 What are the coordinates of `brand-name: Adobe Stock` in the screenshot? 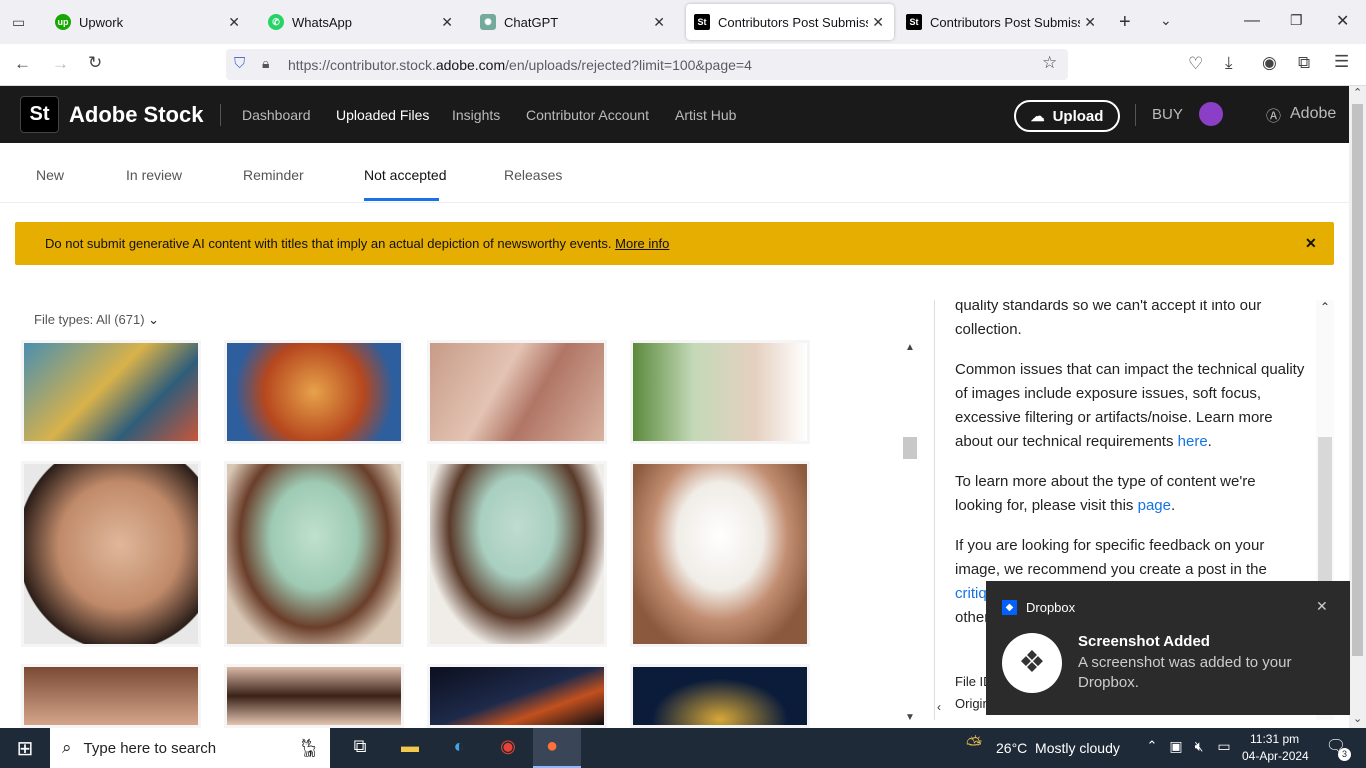 It's located at (136, 115).